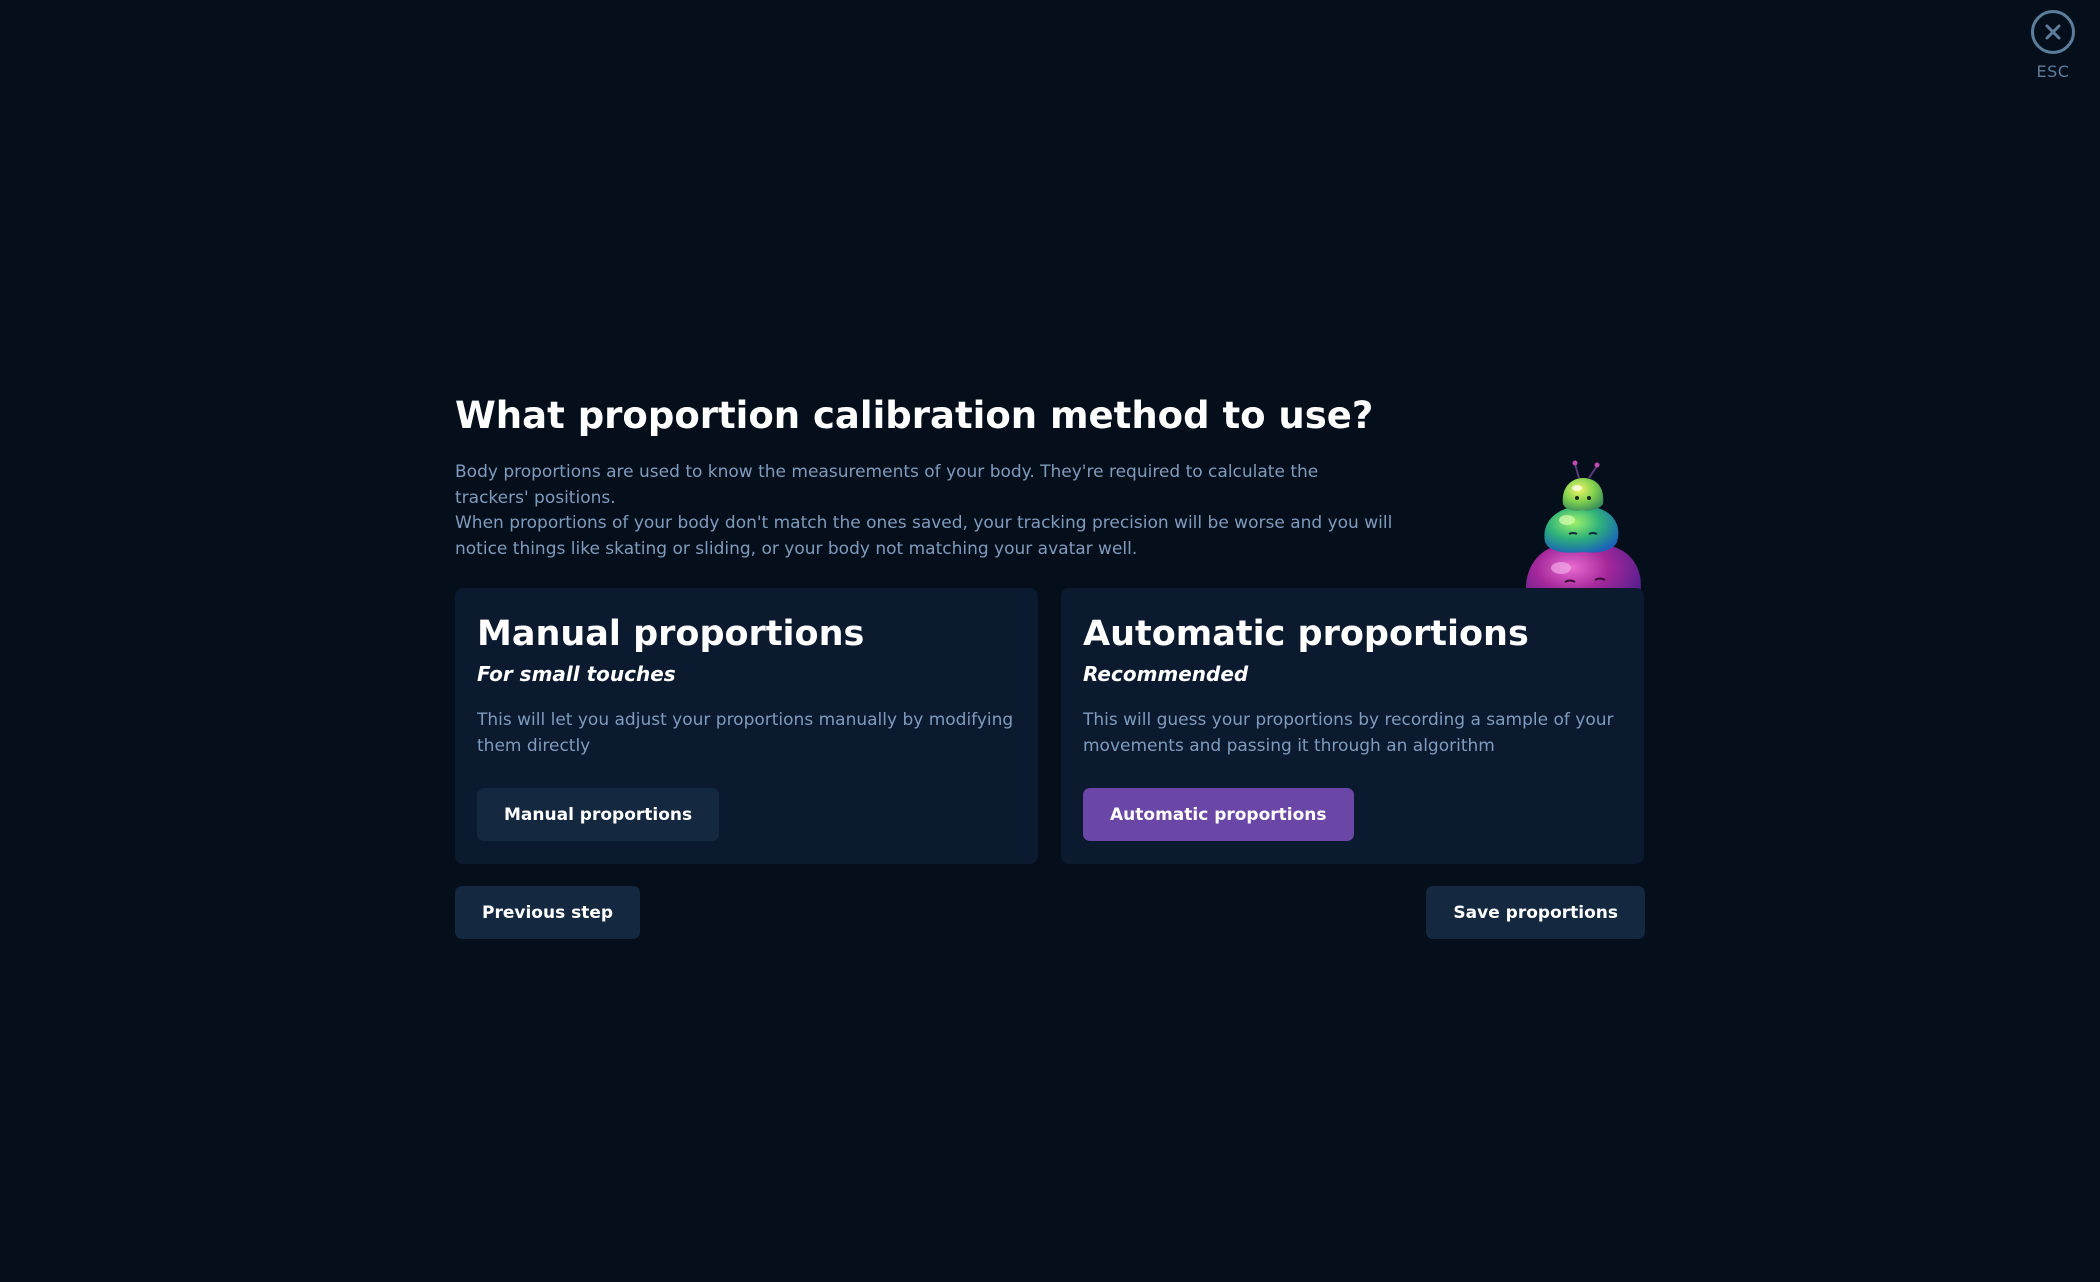 The width and height of the screenshot is (2100, 1282). I want to click on save-proportions-button: Save proportions, so click(1535, 912).